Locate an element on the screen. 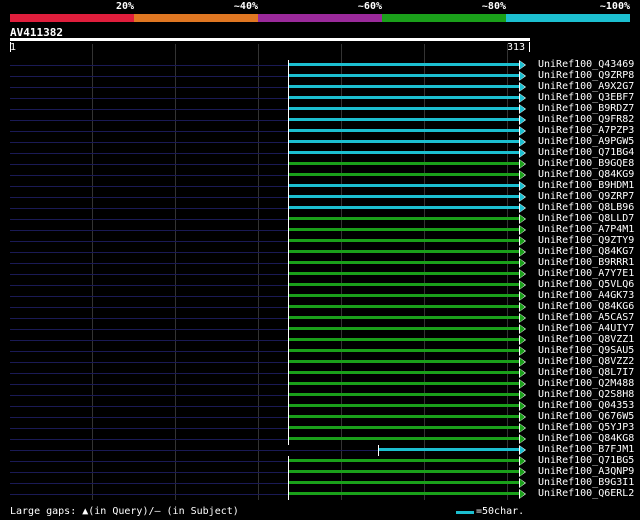 The height and width of the screenshot is (520, 640). hit-name-link: UniRef100_Q9SAU5 is located at coordinates (586, 350).